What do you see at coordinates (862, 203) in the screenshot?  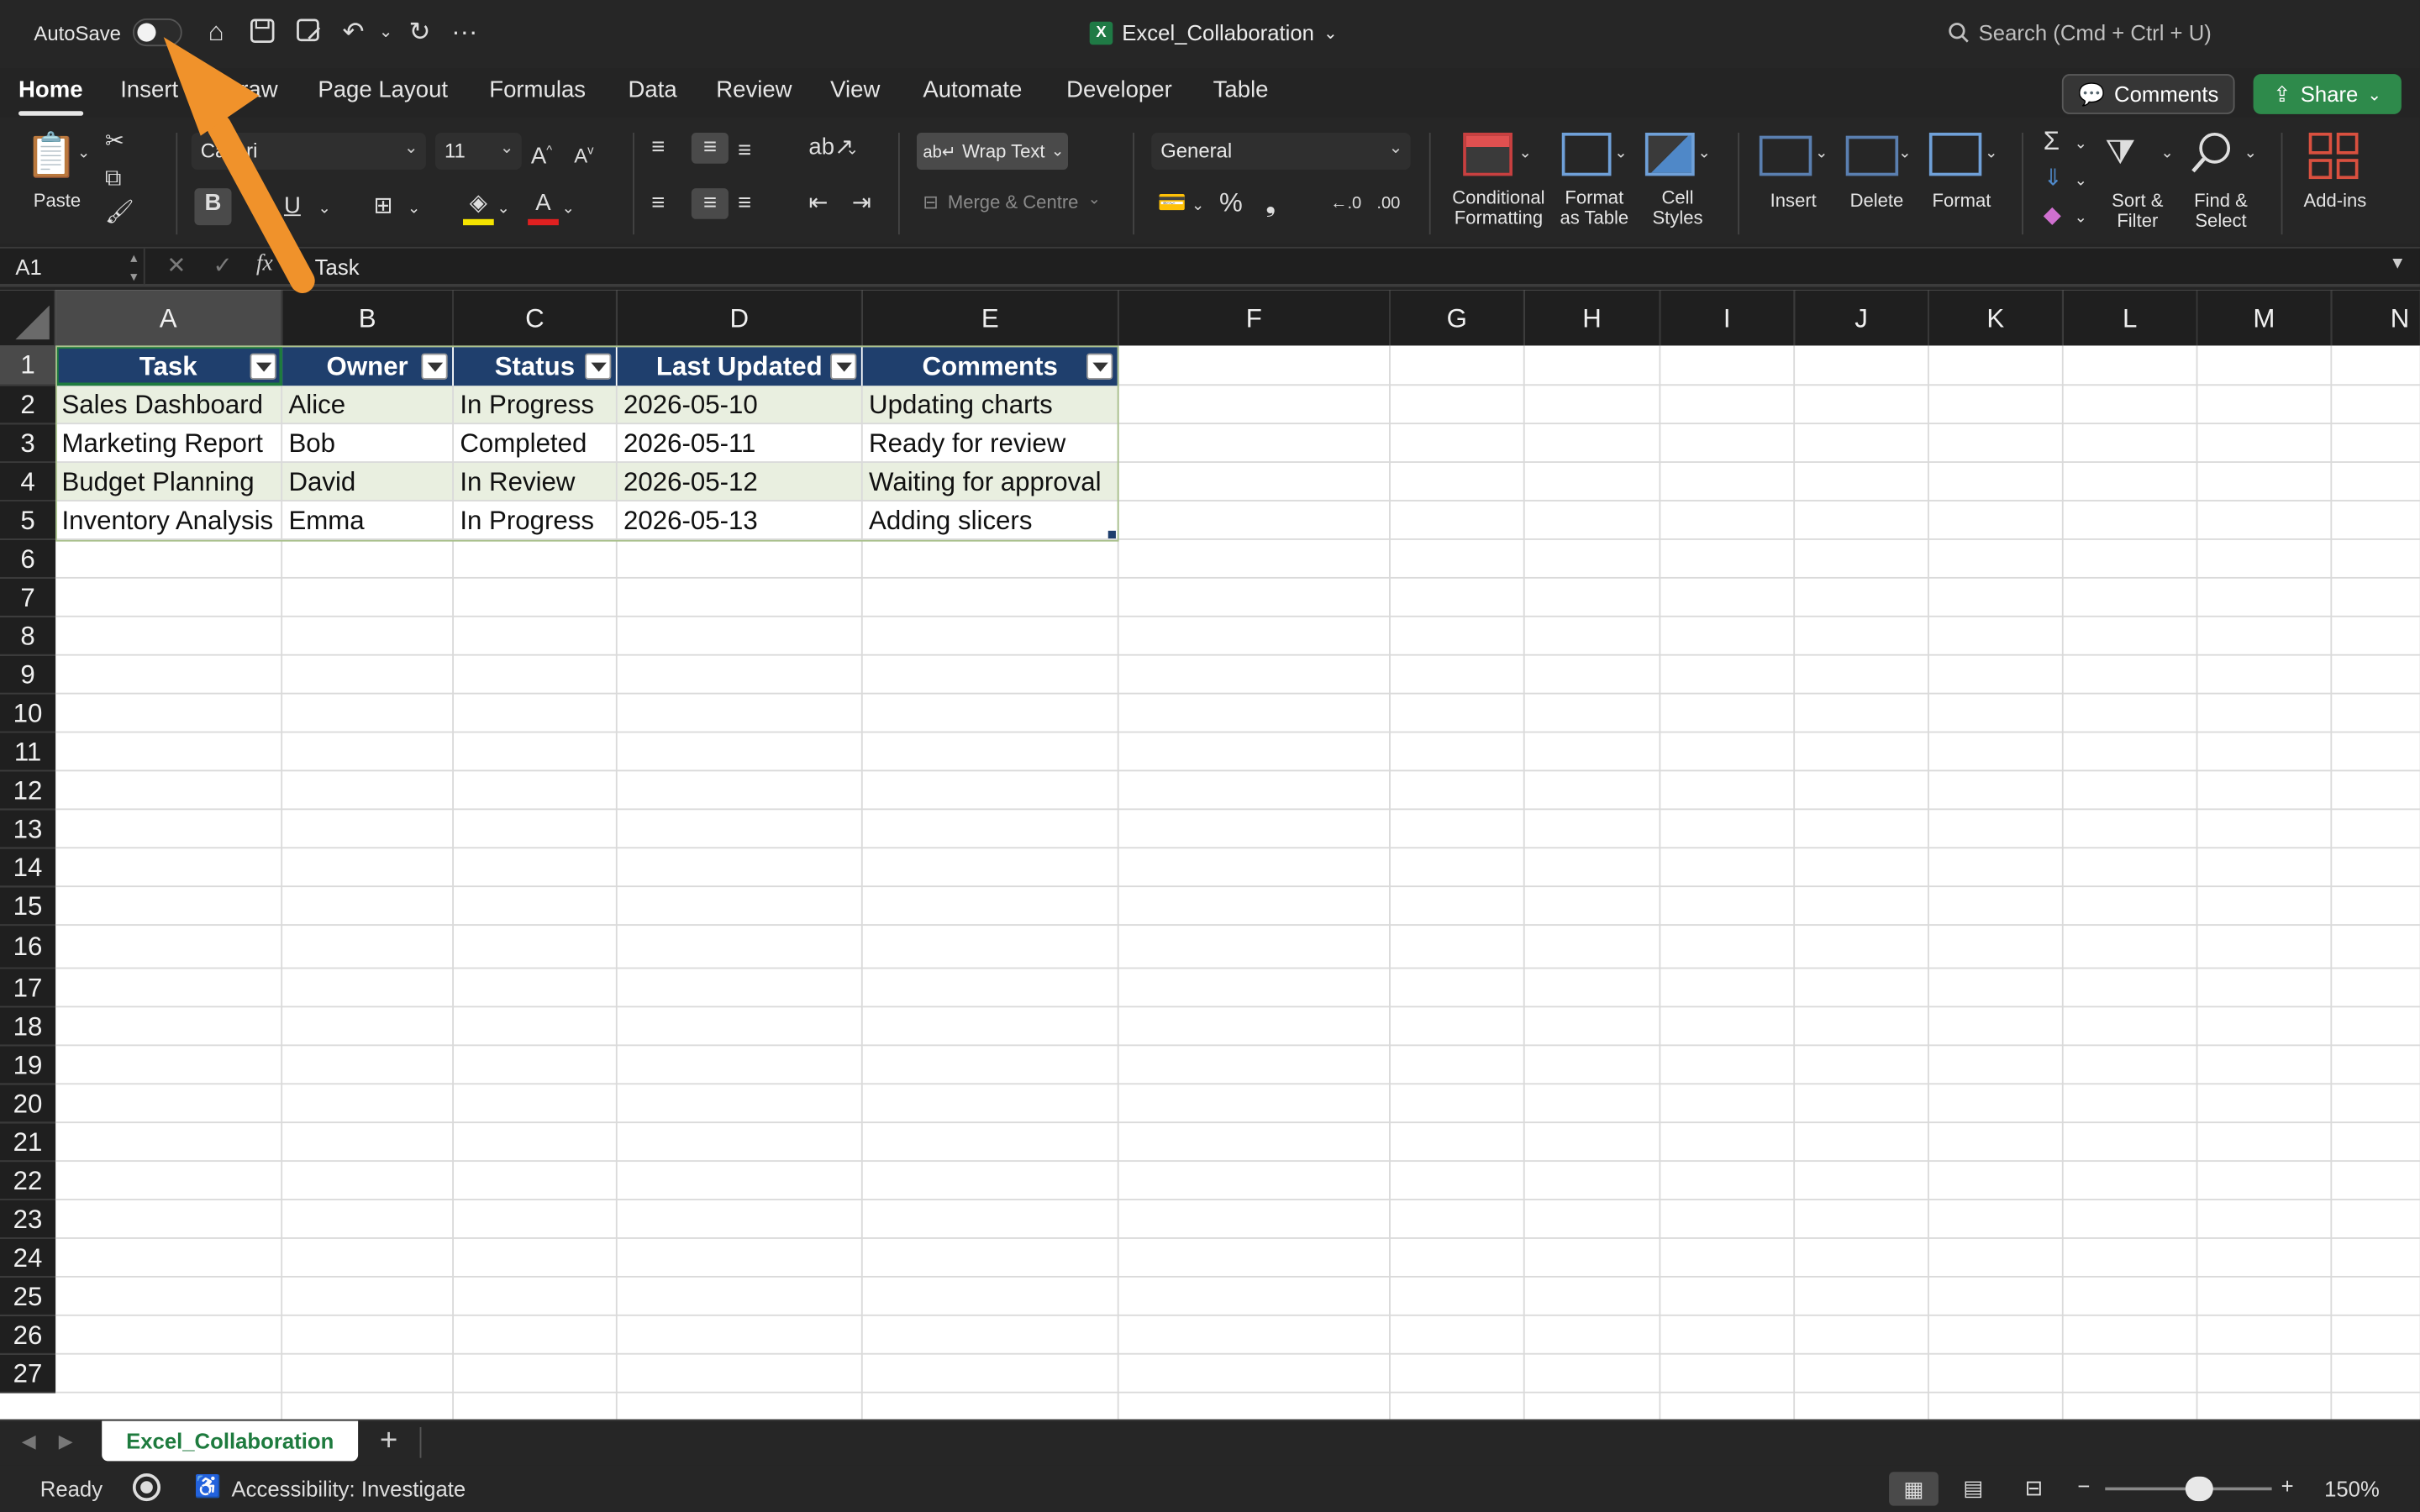 I see `increase-indent-icon: ⇥` at bounding box center [862, 203].